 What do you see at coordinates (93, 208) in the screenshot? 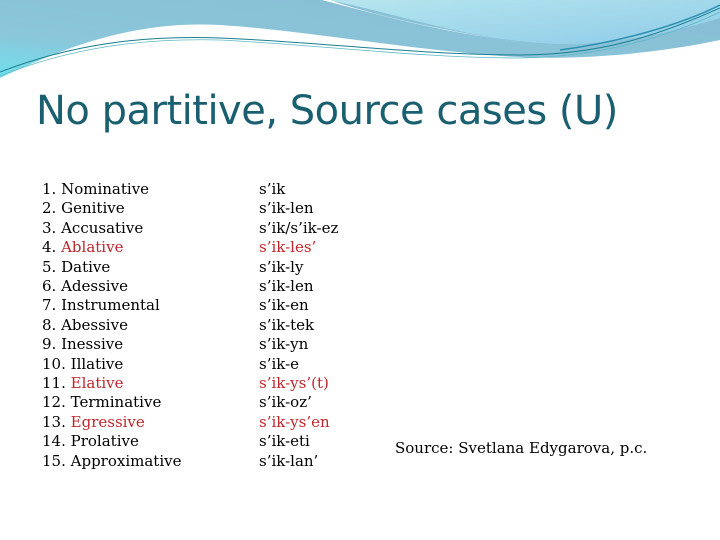
I see `case-name: Genitive` at bounding box center [93, 208].